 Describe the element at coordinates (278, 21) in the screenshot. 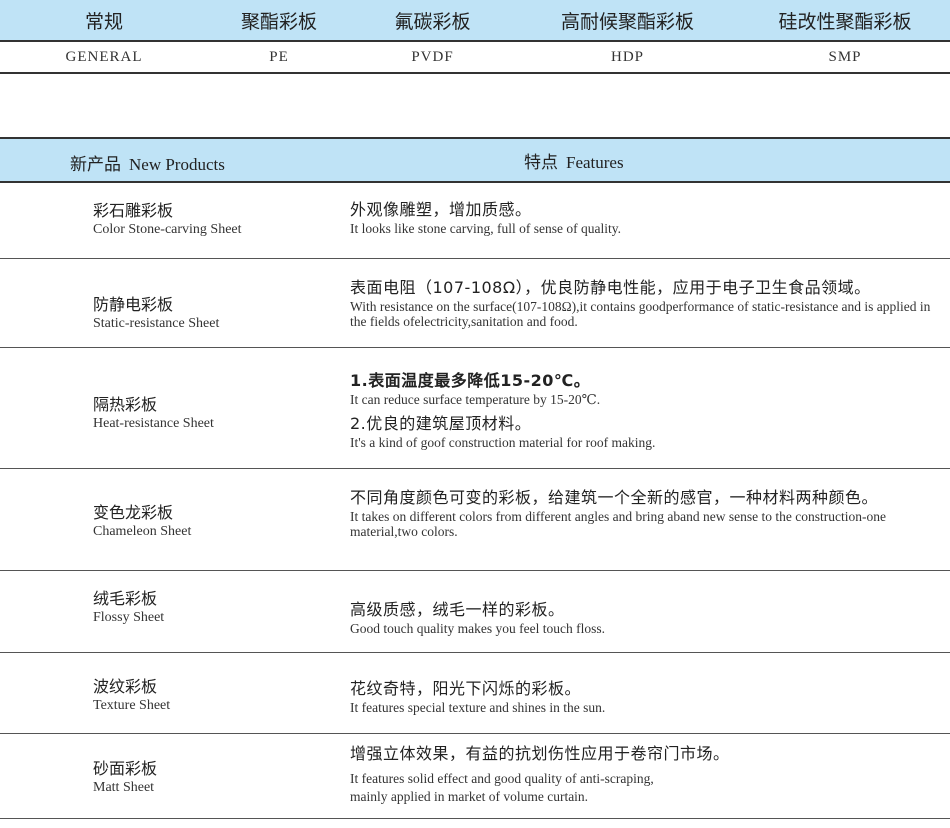

I see `coating-header-pe: 聚酯彩板` at that location.